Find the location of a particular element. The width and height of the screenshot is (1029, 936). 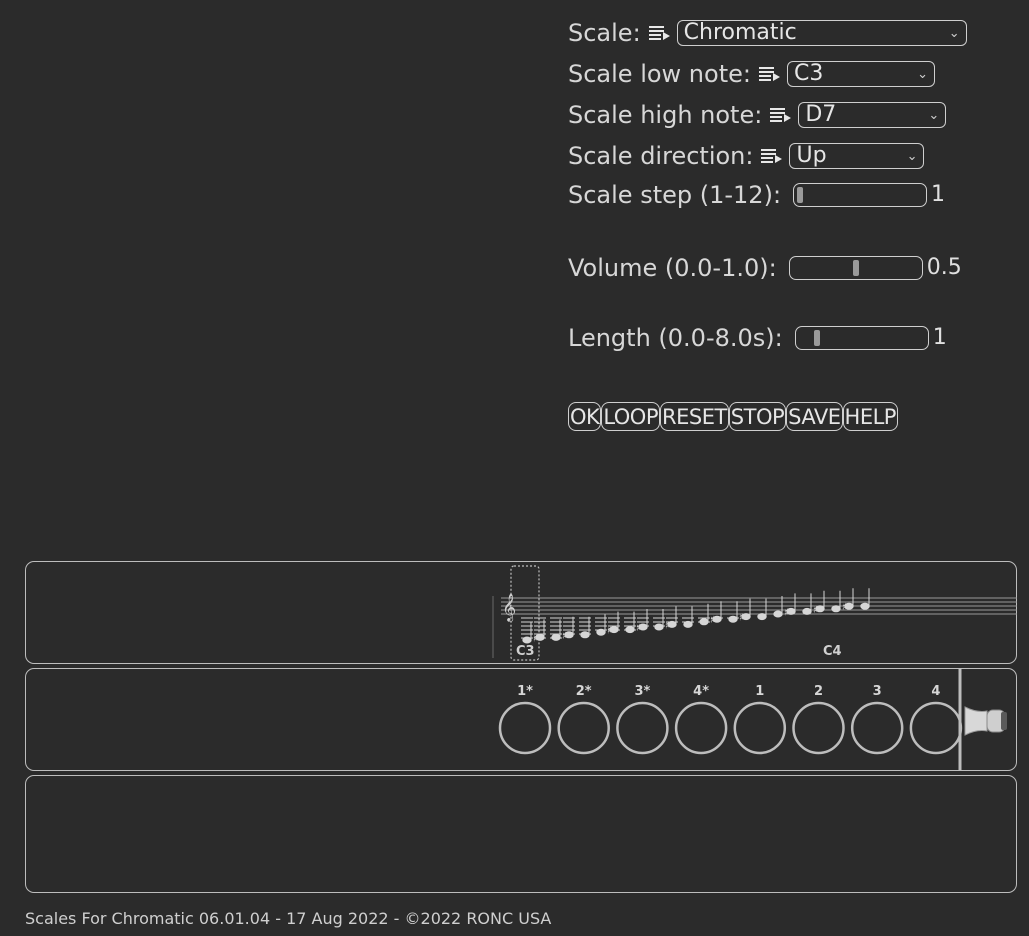

length-label: Length (0.0-8.0s): is located at coordinates (675, 338).